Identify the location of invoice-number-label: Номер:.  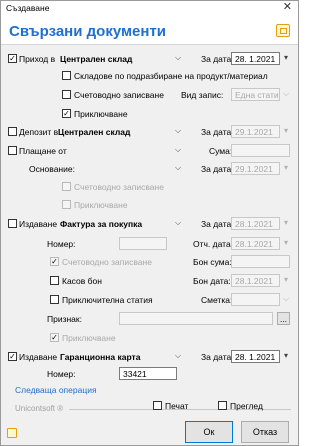
(61, 244).